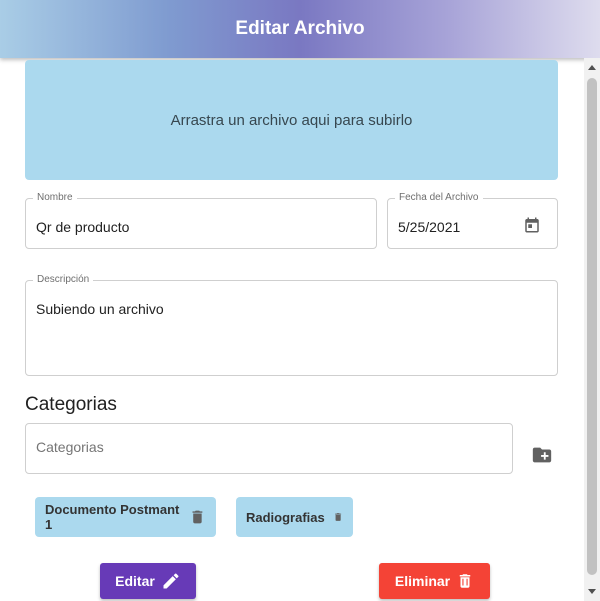 The width and height of the screenshot is (600, 601). Describe the element at coordinates (422, 581) in the screenshot. I see `delete-button-label: Eliminar` at that location.